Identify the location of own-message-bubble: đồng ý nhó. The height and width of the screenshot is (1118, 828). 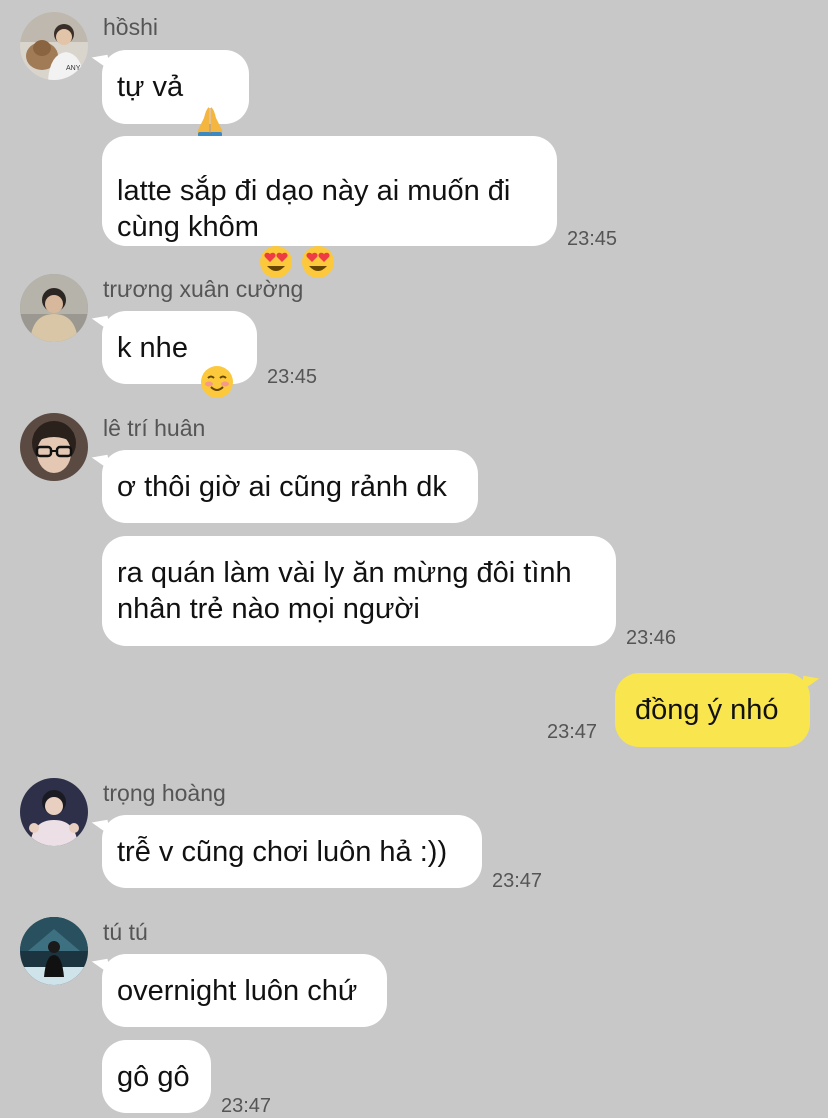
(712, 710).